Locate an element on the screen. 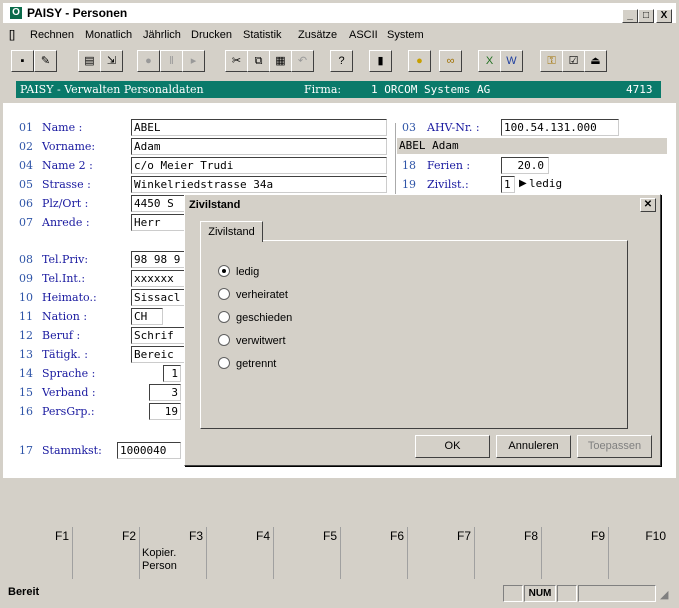 The image size is (679, 608). beruf-label: Beruf : is located at coordinates (61, 335).